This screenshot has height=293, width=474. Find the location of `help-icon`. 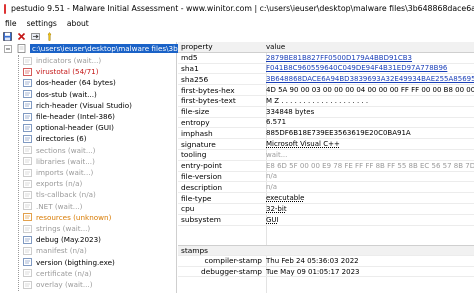

help-icon is located at coordinates (49, 36).